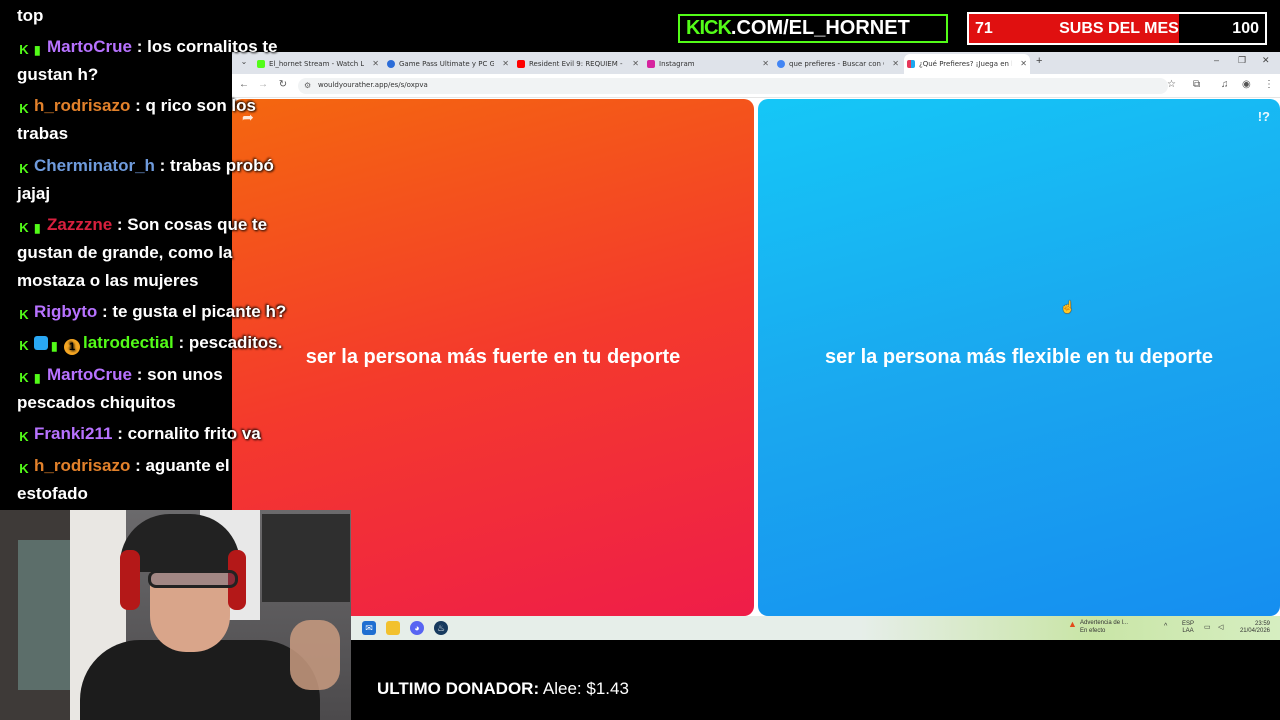 This screenshot has width=1280, height=720. What do you see at coordinates (230, 342) in the screenshot?
I see `chat-text: : pescaditos.` at bounding box center [230, 342].